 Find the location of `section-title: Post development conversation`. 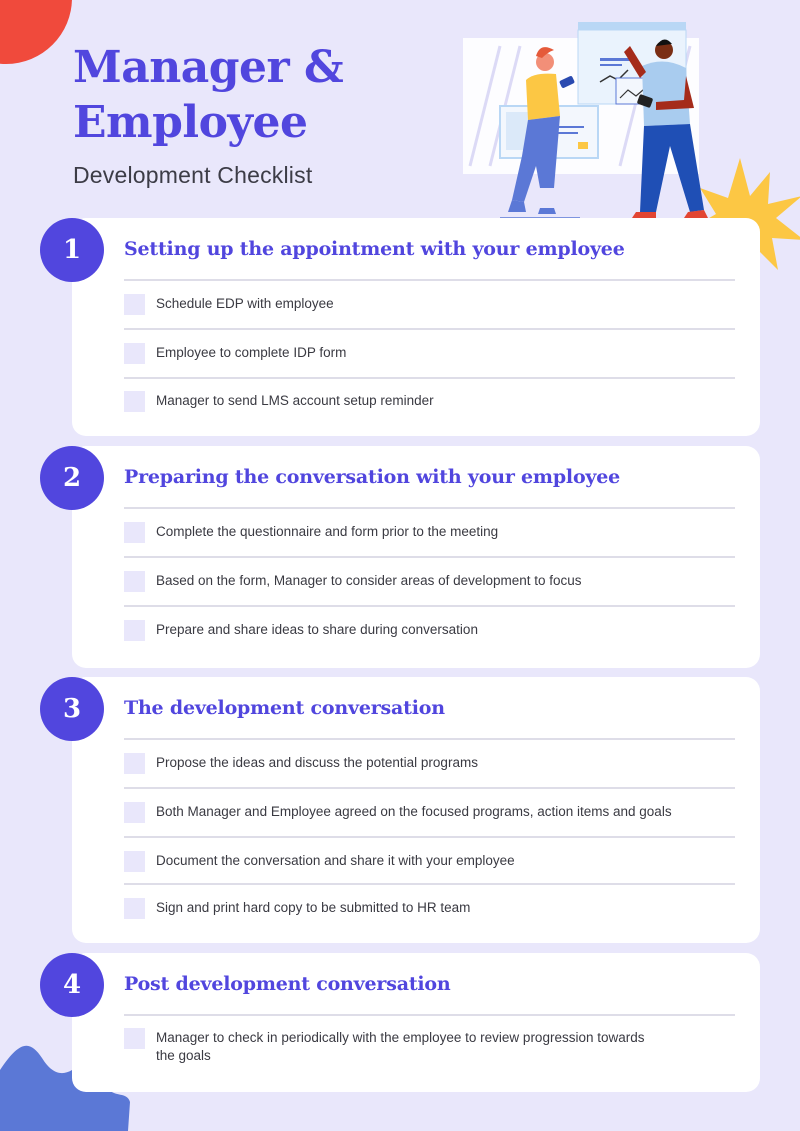

section-title: Post development conversation is located at coordinates (287, 984).